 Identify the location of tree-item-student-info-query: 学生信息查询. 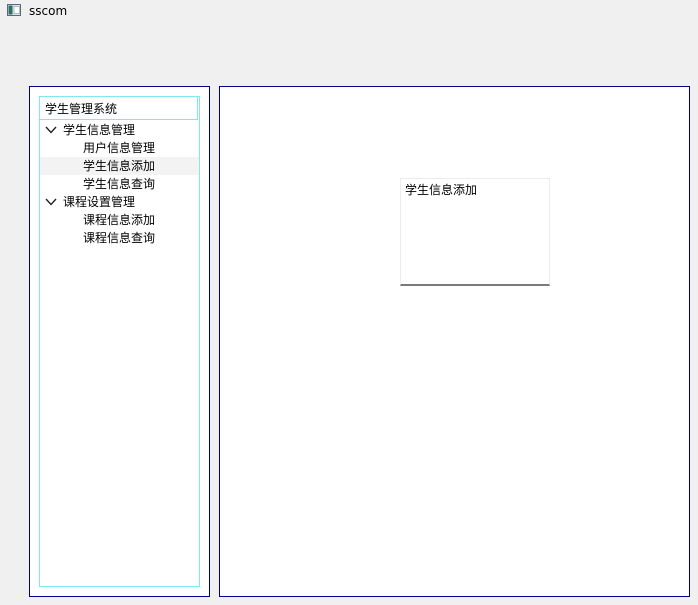
(119, 184).